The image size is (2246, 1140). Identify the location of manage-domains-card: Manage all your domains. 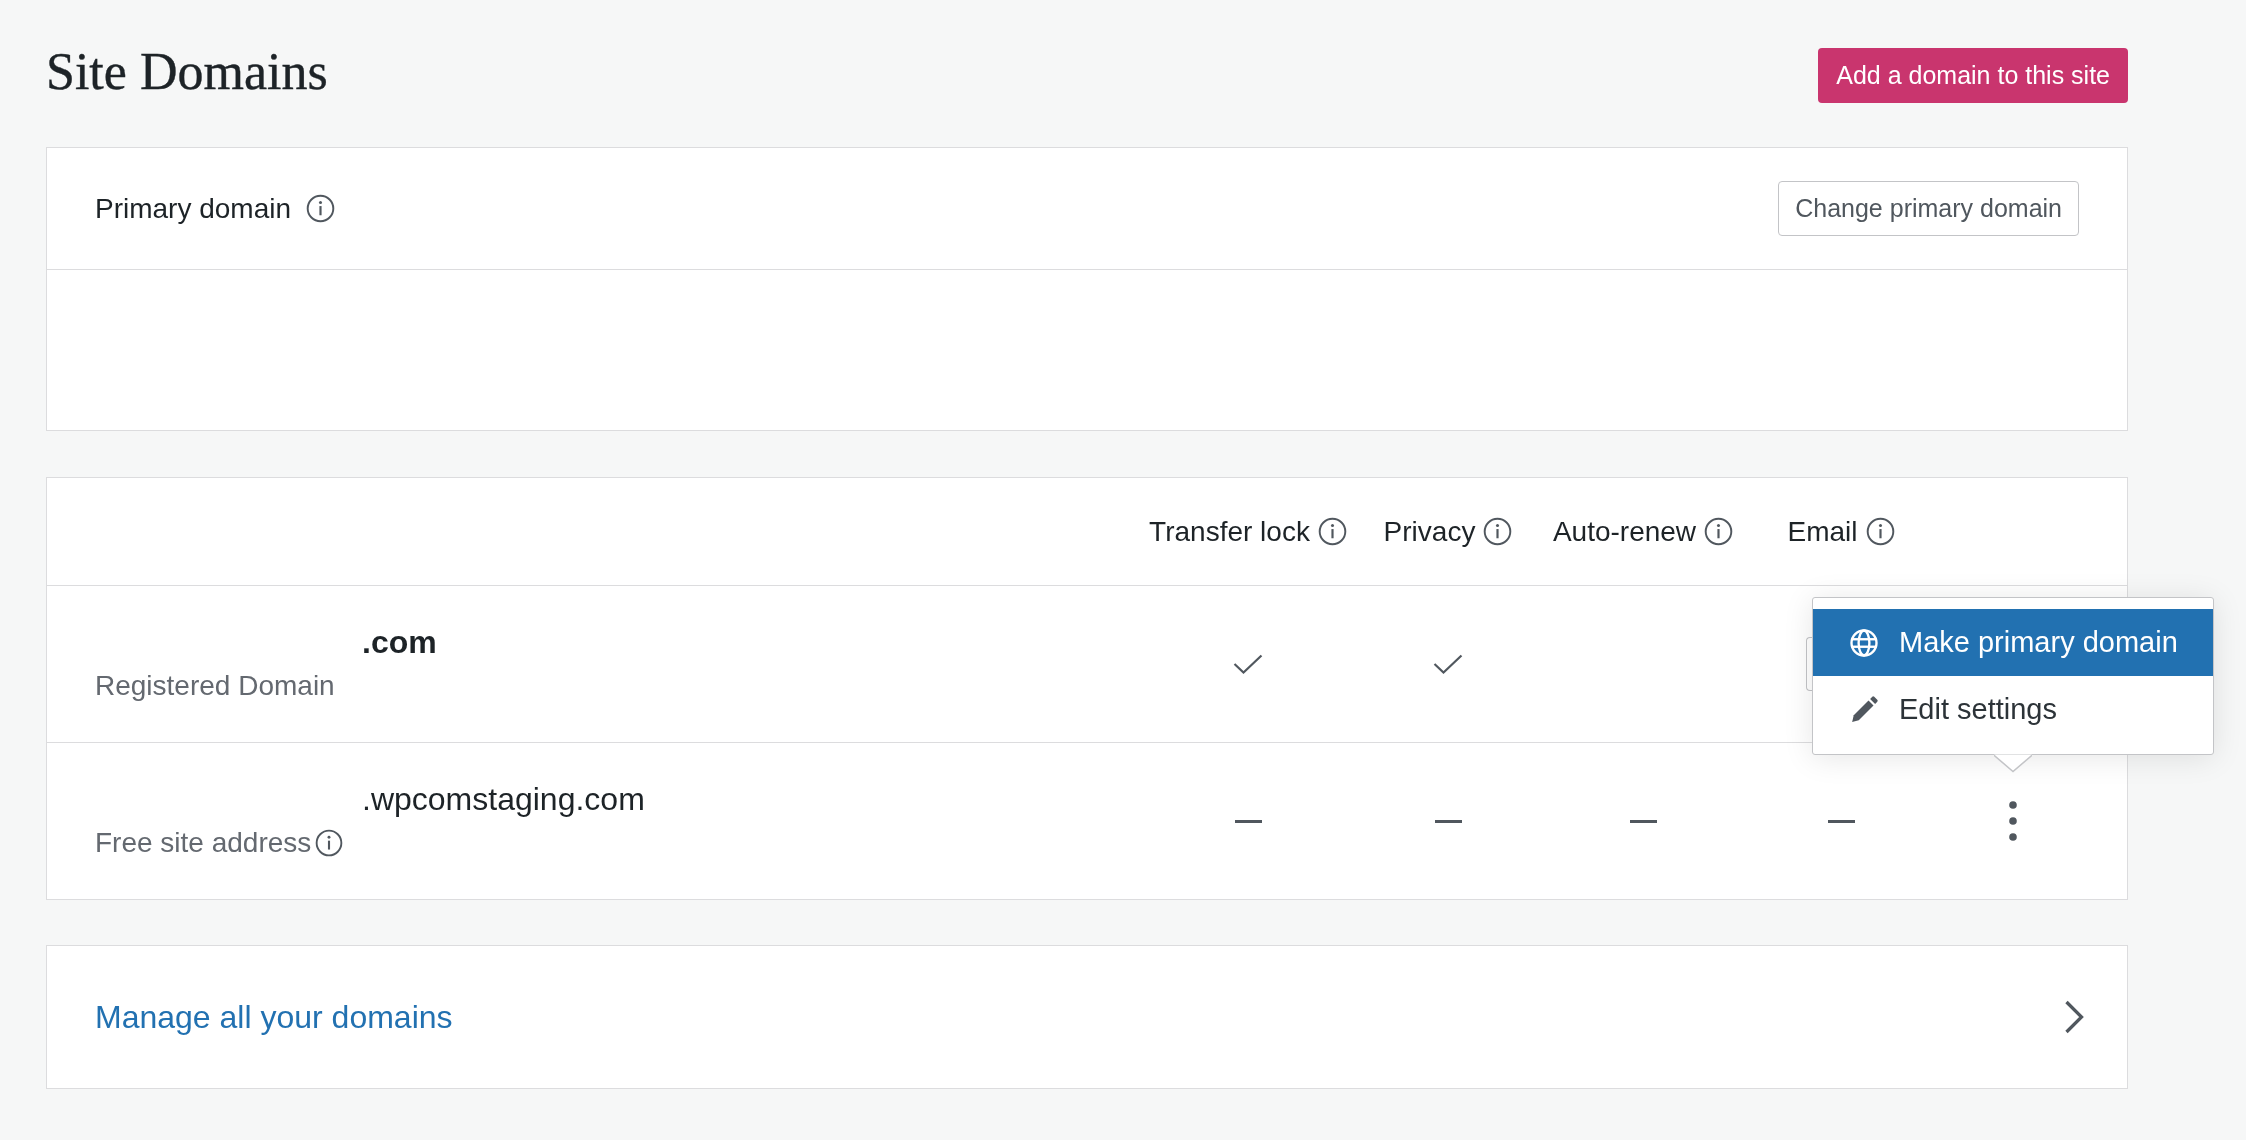
(1087, 1017).